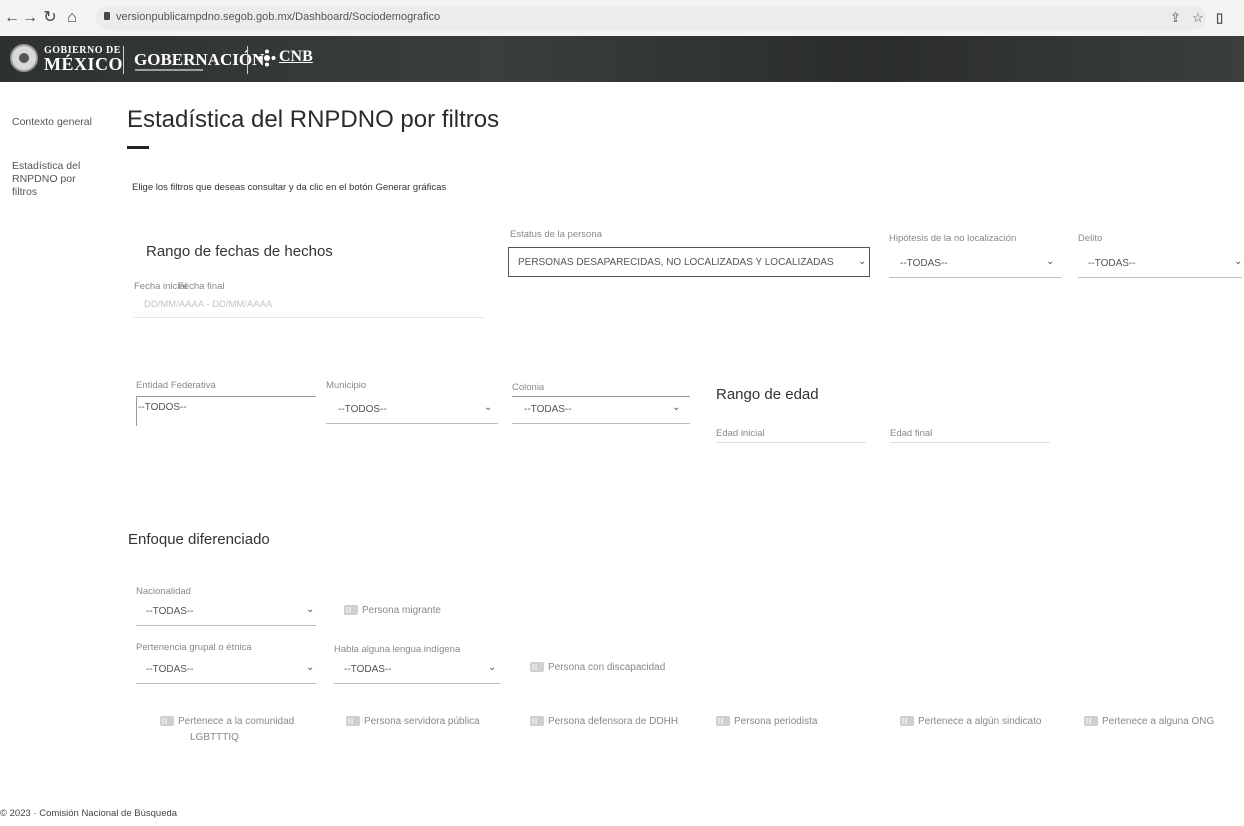  I want to click on reload-icon: ↻, so click(50, 18).